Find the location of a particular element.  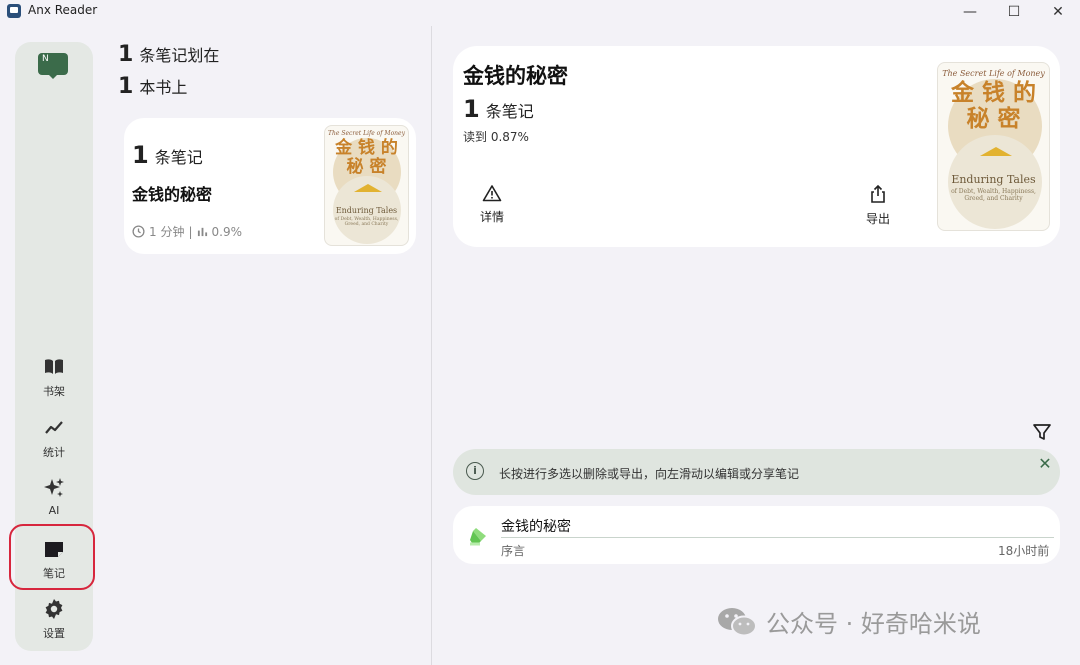

book-open-icon is located at coordinates (54, 366).